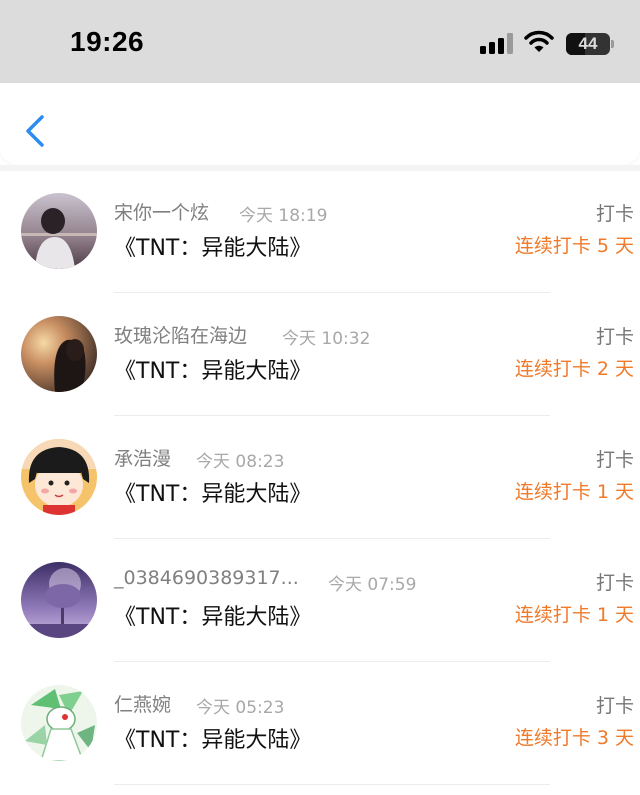 This screenshot has width=640, height=795. Describe the element at coordinates (574, 369) in the screenshot. I see `streak-label: 连续打卡 2 天` at that location.